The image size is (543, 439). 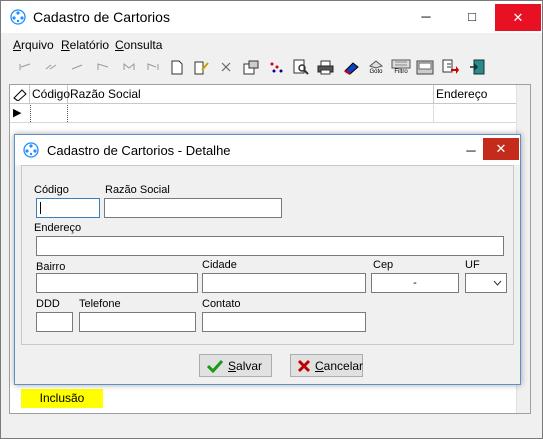 I want to click on print-icon, so click(x=325, y=67).